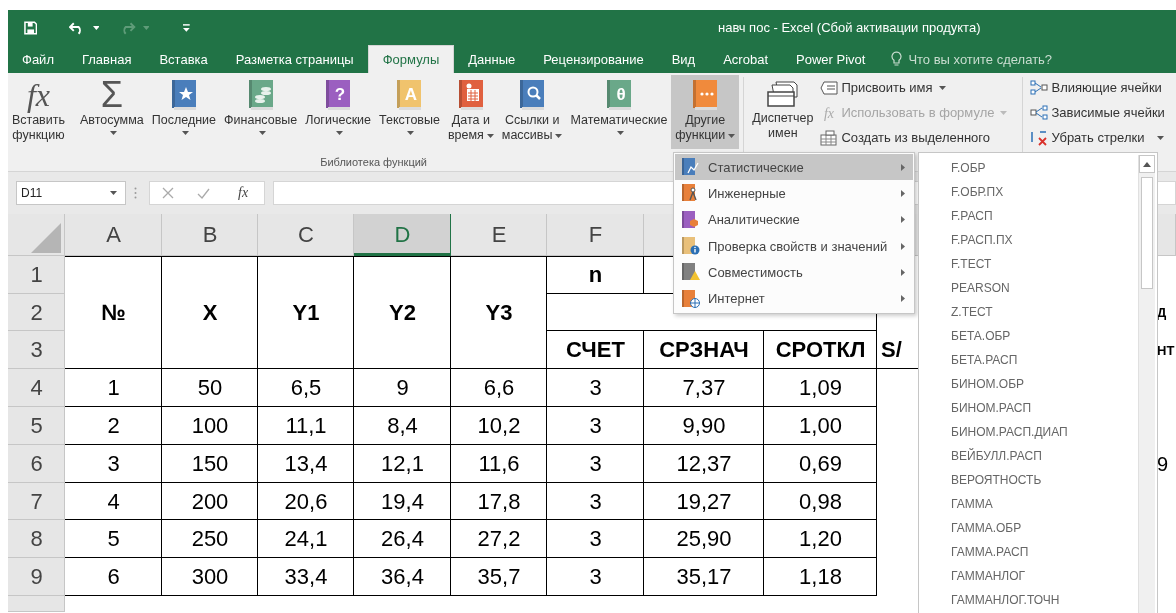 Image resolution: width=1176 pixels, height=613 pixels. Describe the element at coordinates (820, 501) in the screenshot. I see `table-cell: 0,98` at that location.